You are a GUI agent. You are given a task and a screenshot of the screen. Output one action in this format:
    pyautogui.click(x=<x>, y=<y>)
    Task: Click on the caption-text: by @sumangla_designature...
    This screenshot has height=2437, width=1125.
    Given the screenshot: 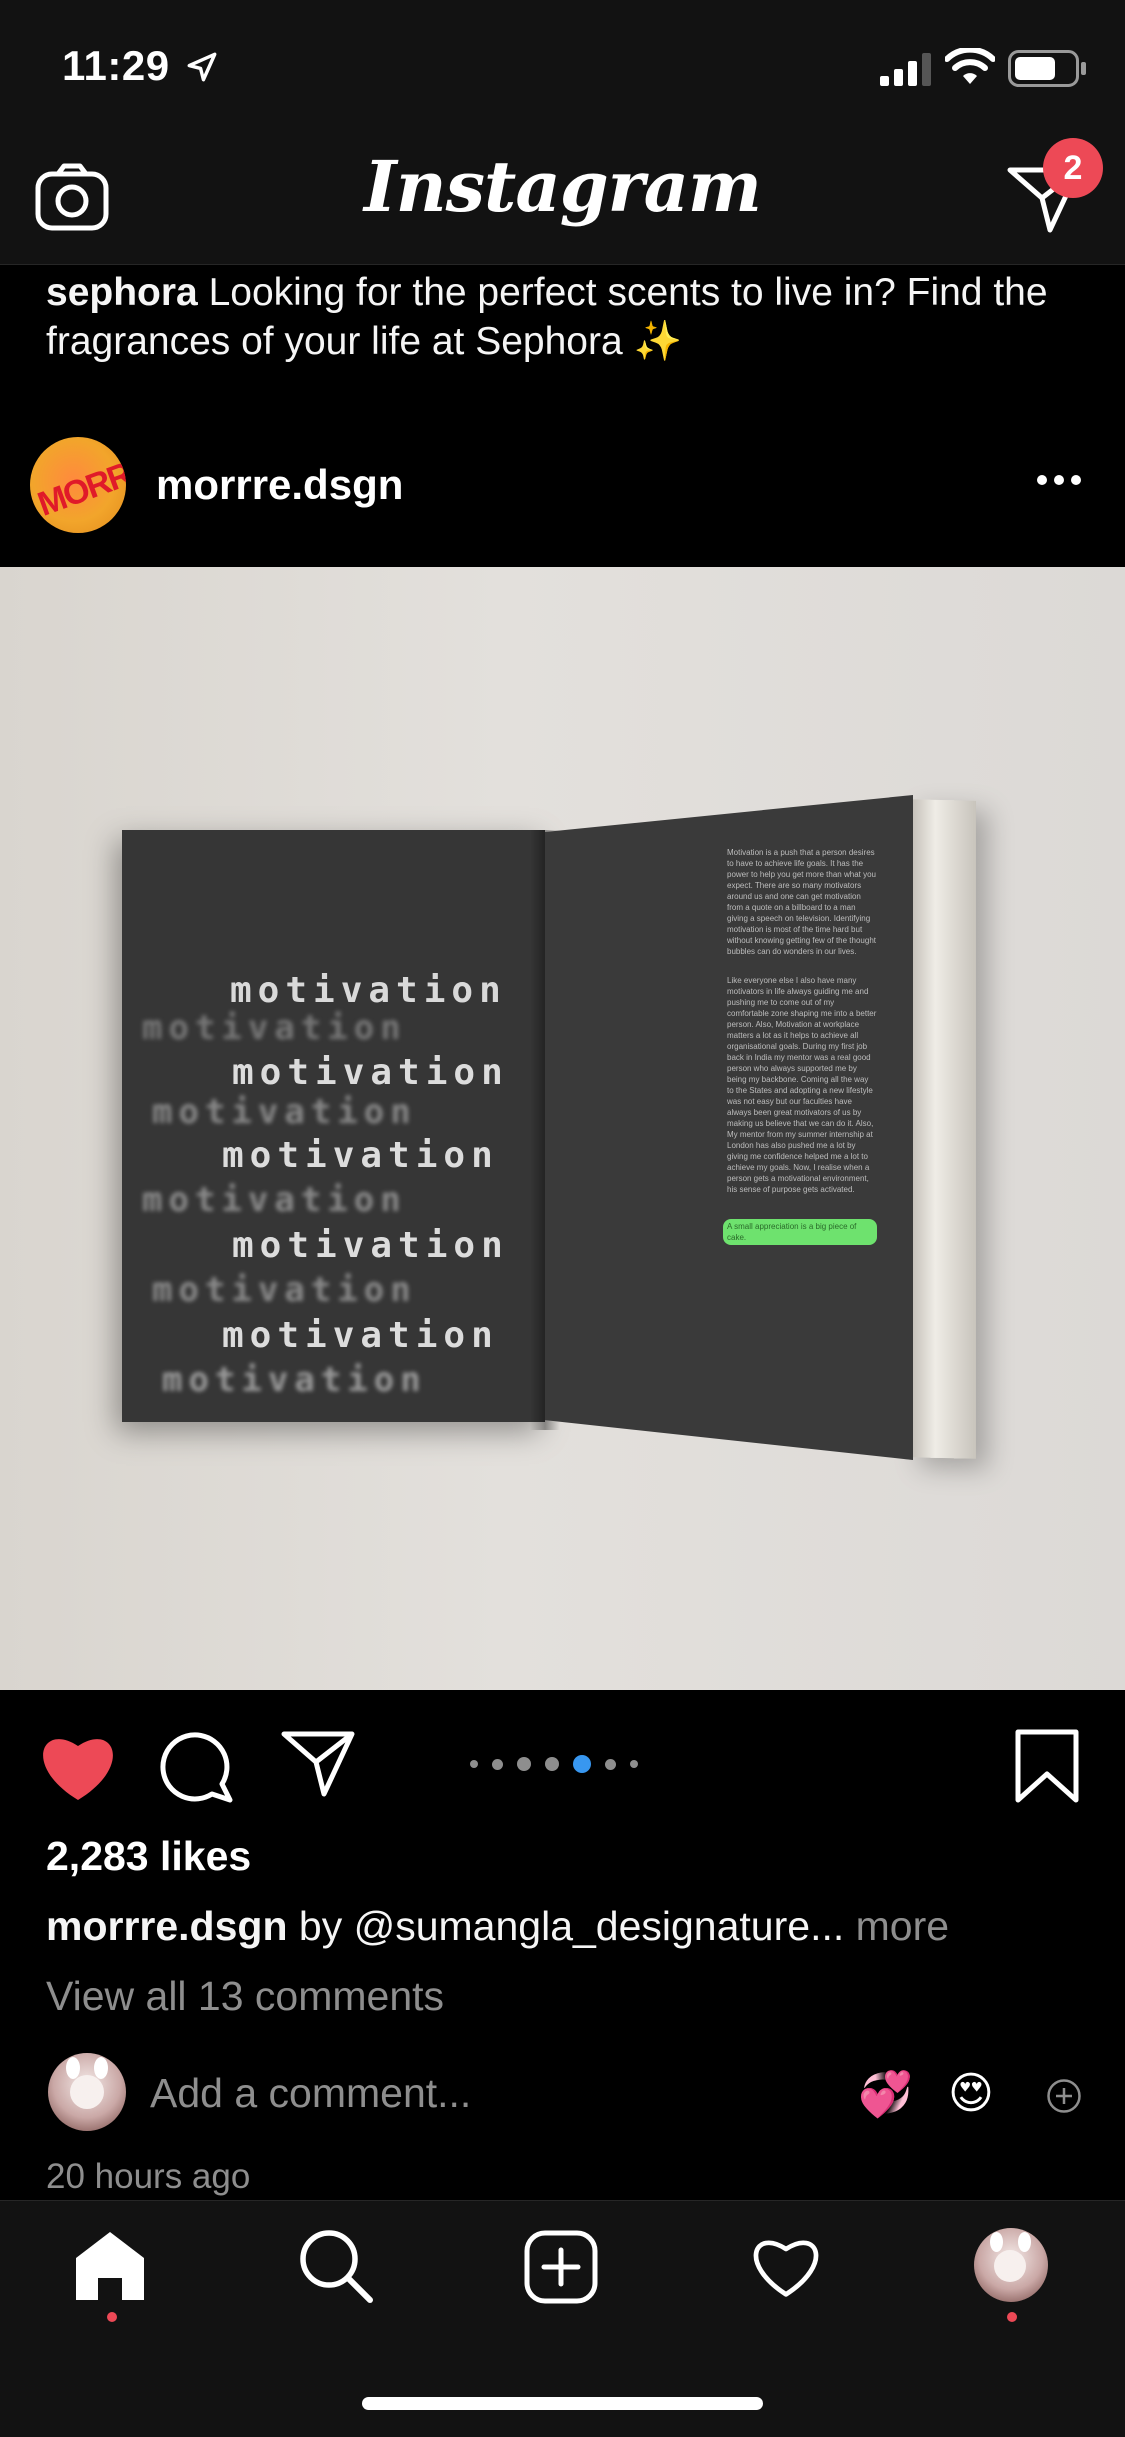 What is the action you would take?
    pyautogui.click(x=571, y=1926)
    